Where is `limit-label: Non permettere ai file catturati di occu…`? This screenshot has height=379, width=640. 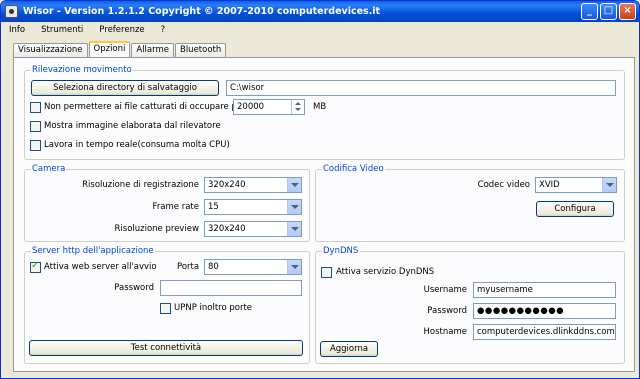 limit-label: Non permettere ai file catturati di occu… is located at coordinates (150, 107).